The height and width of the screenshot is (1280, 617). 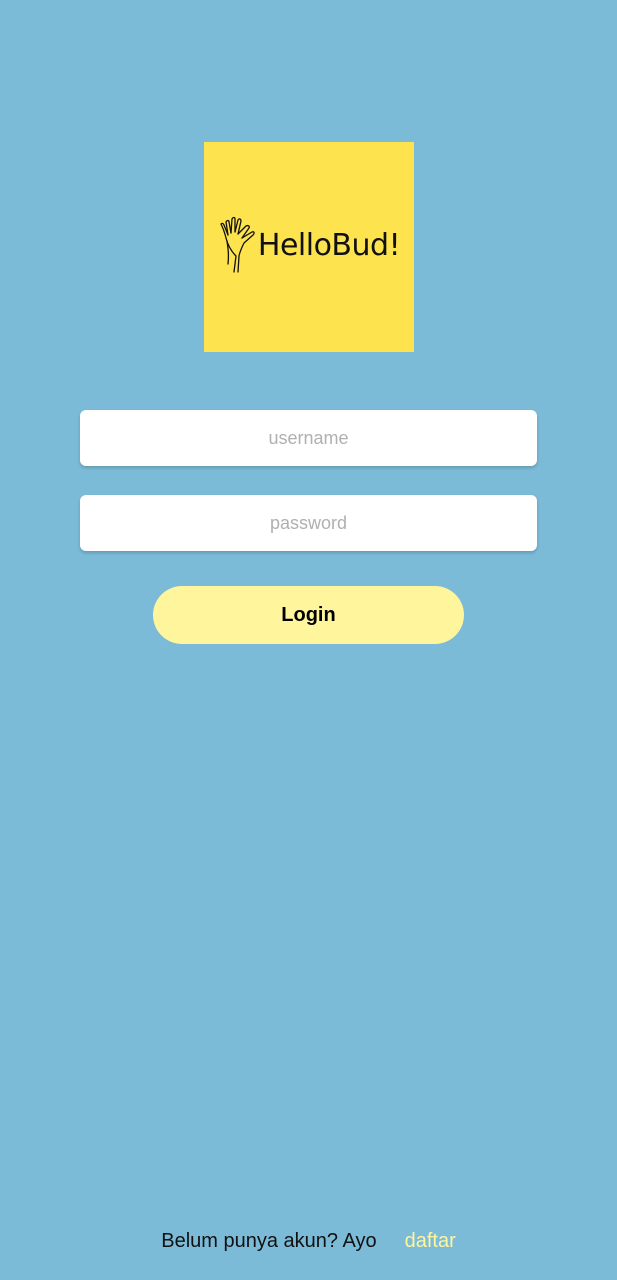 I want to click on register-prompt: Belum punya akun? Ayo daftar, so click(x=308, y=1241).